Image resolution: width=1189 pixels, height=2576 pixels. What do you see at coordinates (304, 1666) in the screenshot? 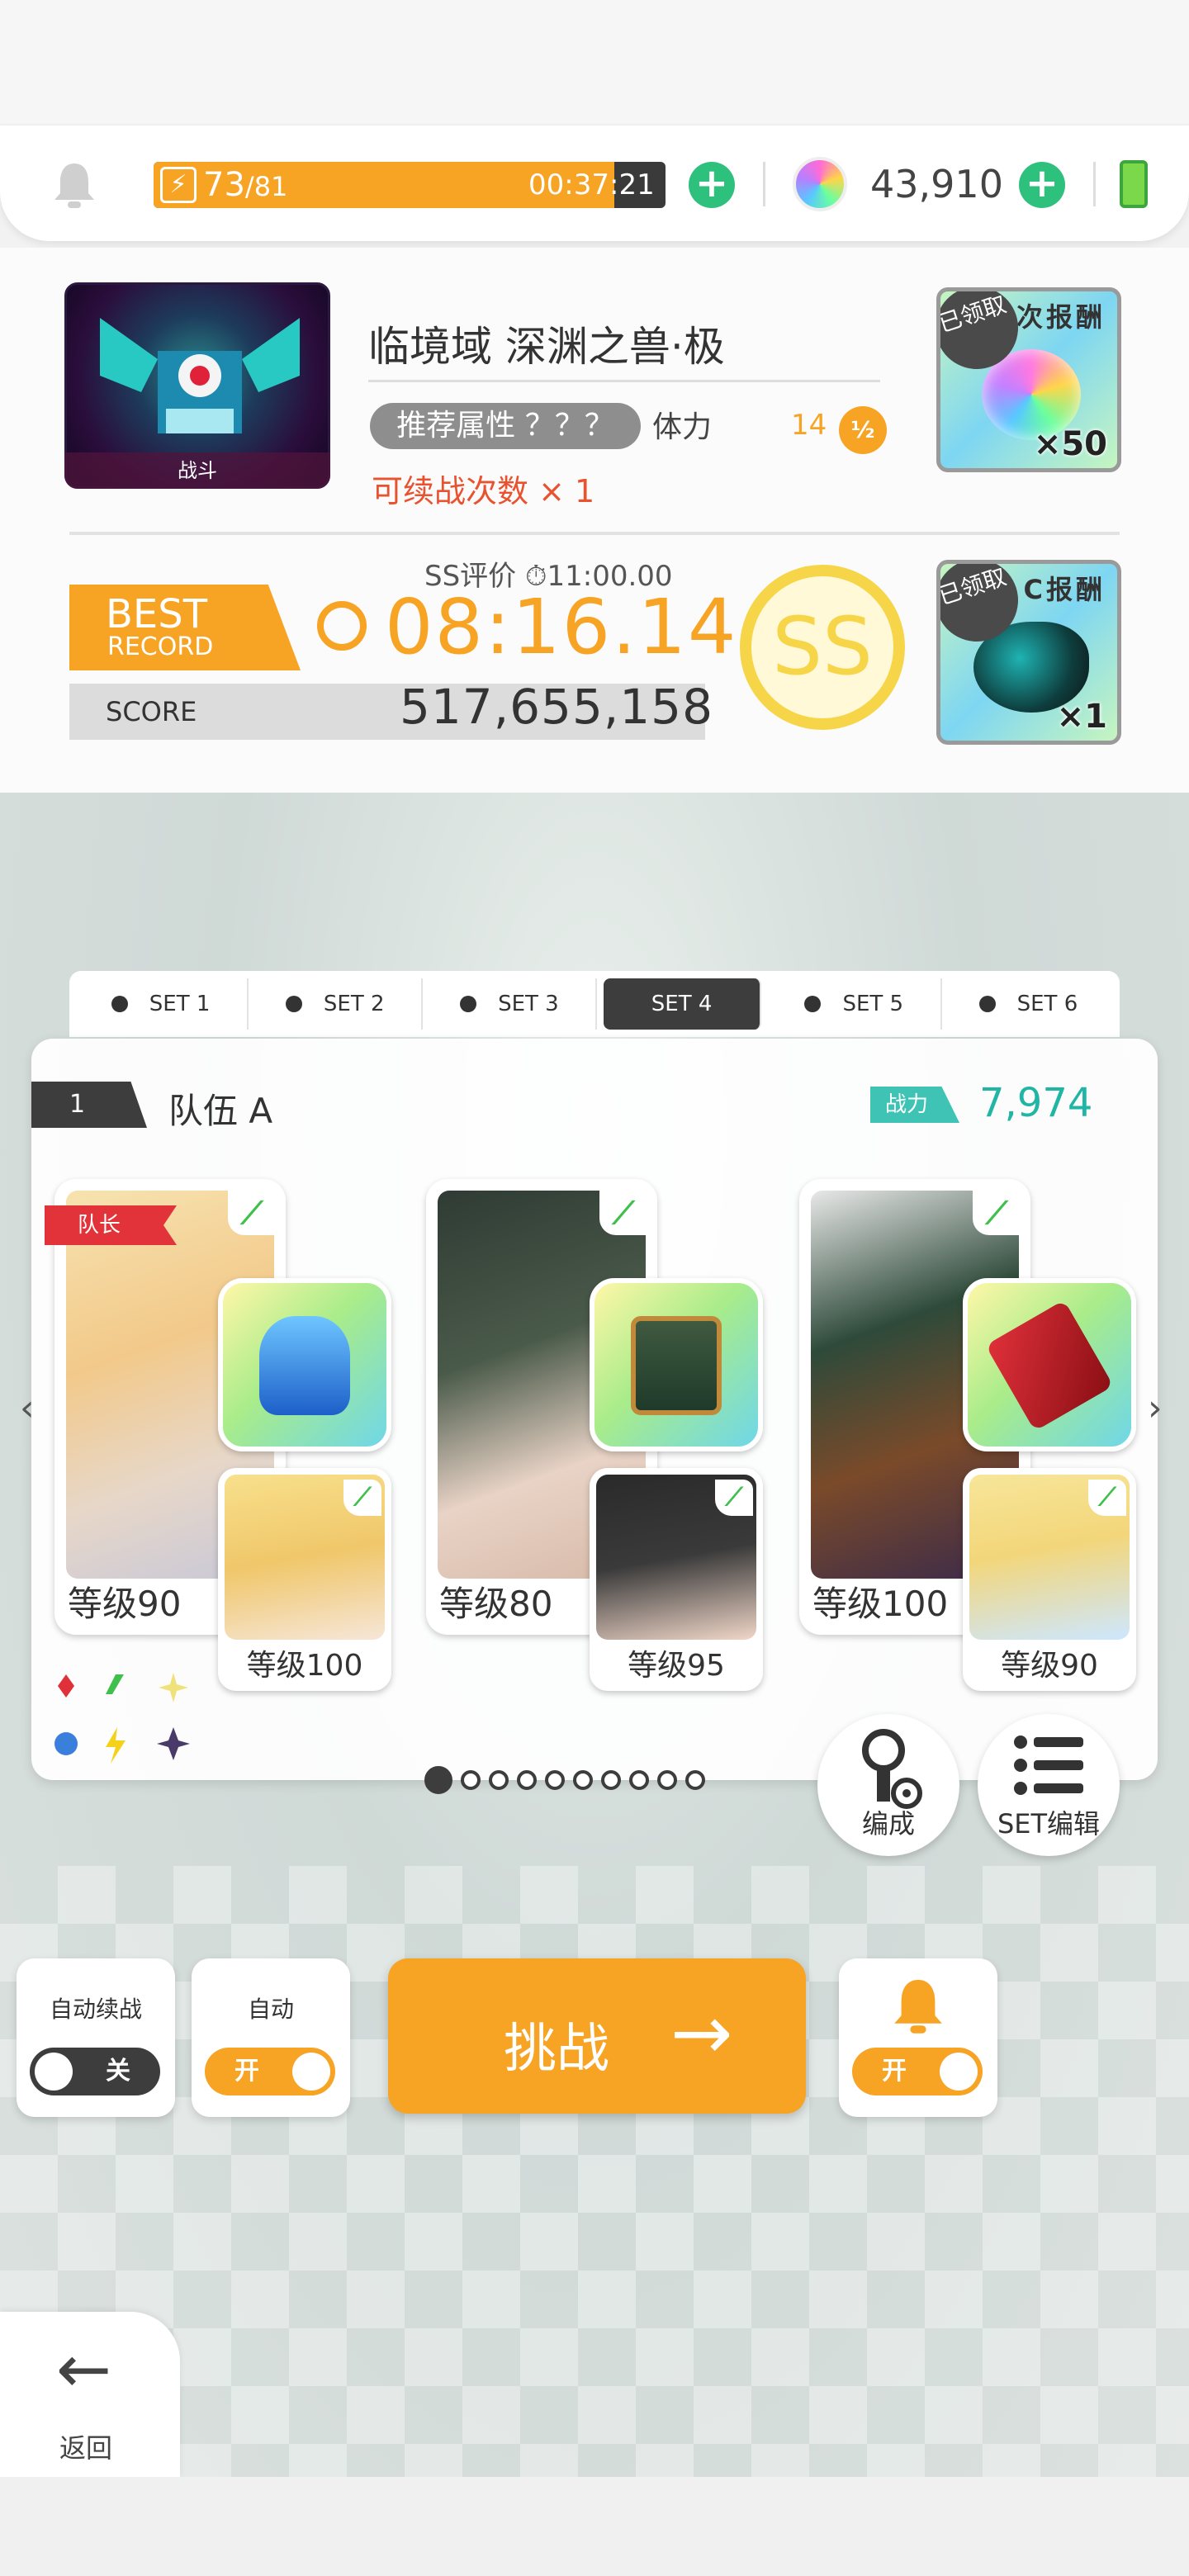
I see `sub-unit-level: 等级100` at bounding box center [304, 1666].